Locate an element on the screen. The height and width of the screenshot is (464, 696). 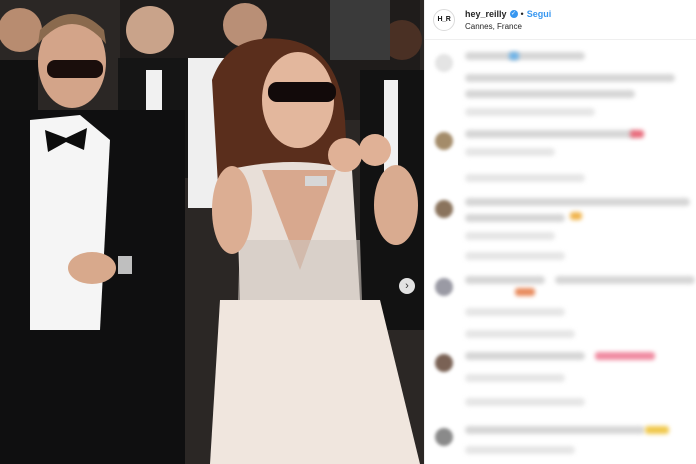
header-row: hey_reilly ✓ • Segui is located at coordinates (508, 14).